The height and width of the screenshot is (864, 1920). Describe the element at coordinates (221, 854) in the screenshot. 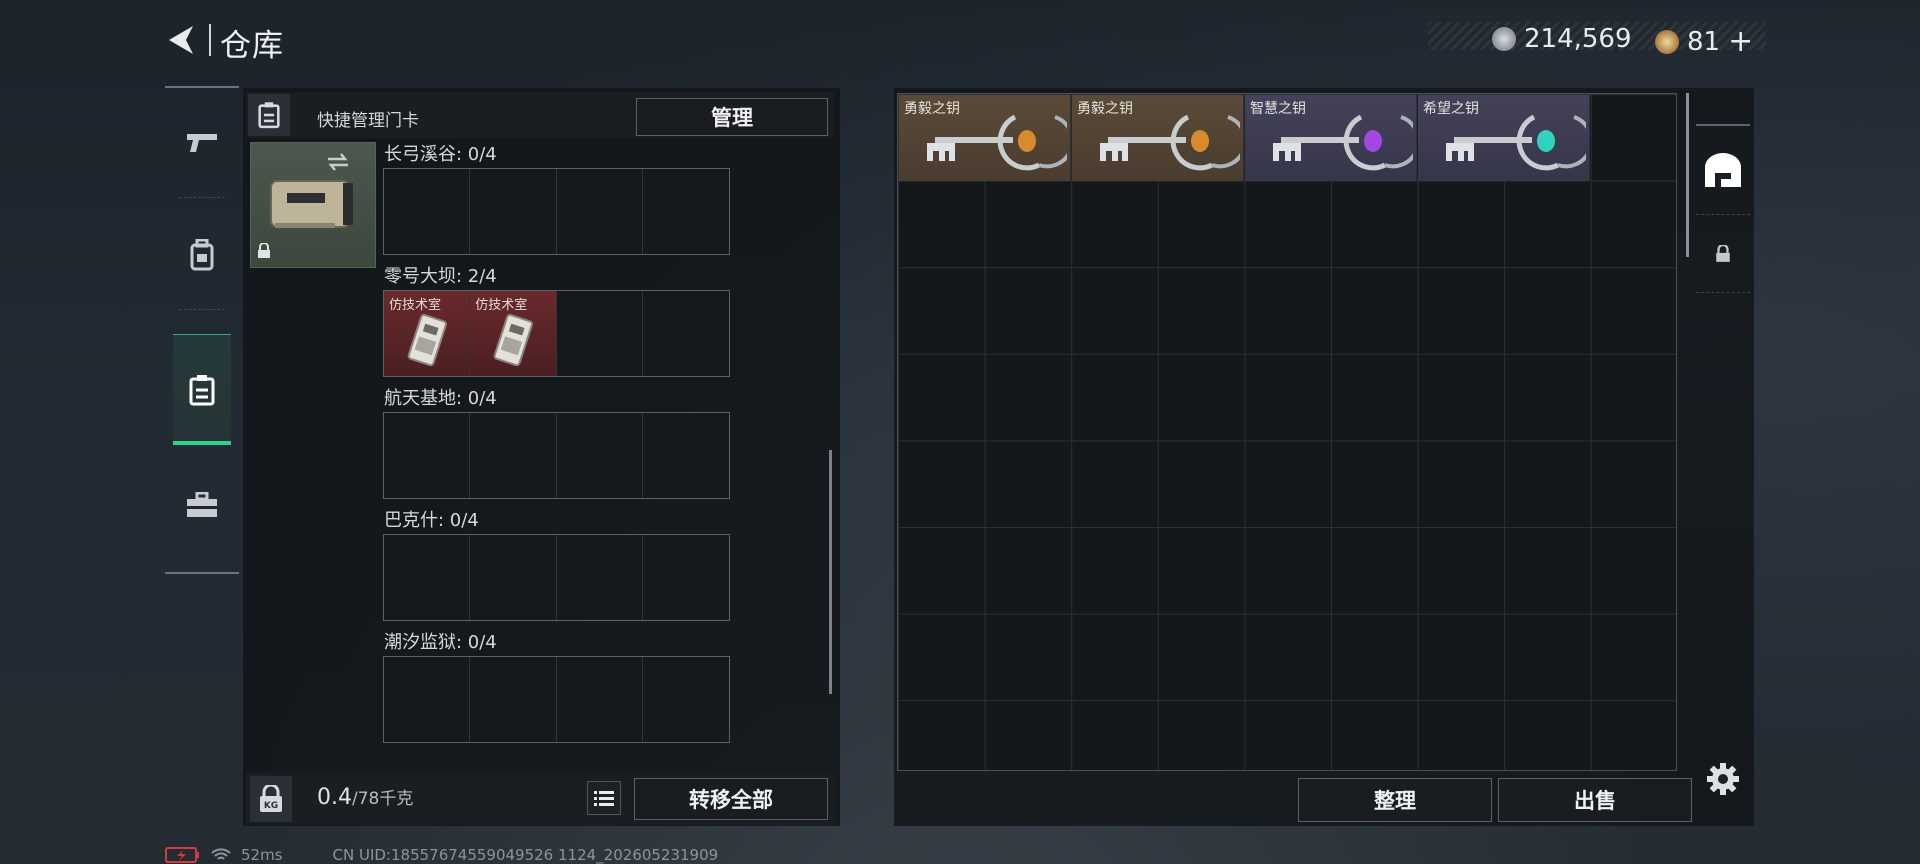

I see `wifi-icon` at that location.